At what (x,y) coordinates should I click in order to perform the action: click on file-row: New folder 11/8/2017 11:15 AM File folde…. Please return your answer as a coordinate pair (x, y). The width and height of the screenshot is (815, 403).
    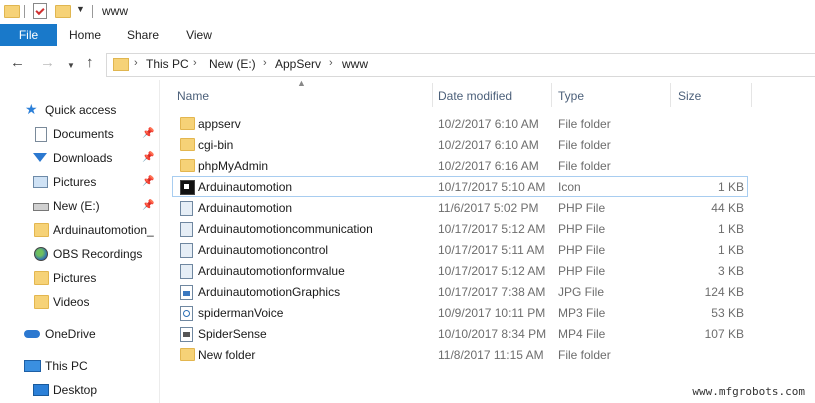
    Looking at the image, I should click on (460, 354).